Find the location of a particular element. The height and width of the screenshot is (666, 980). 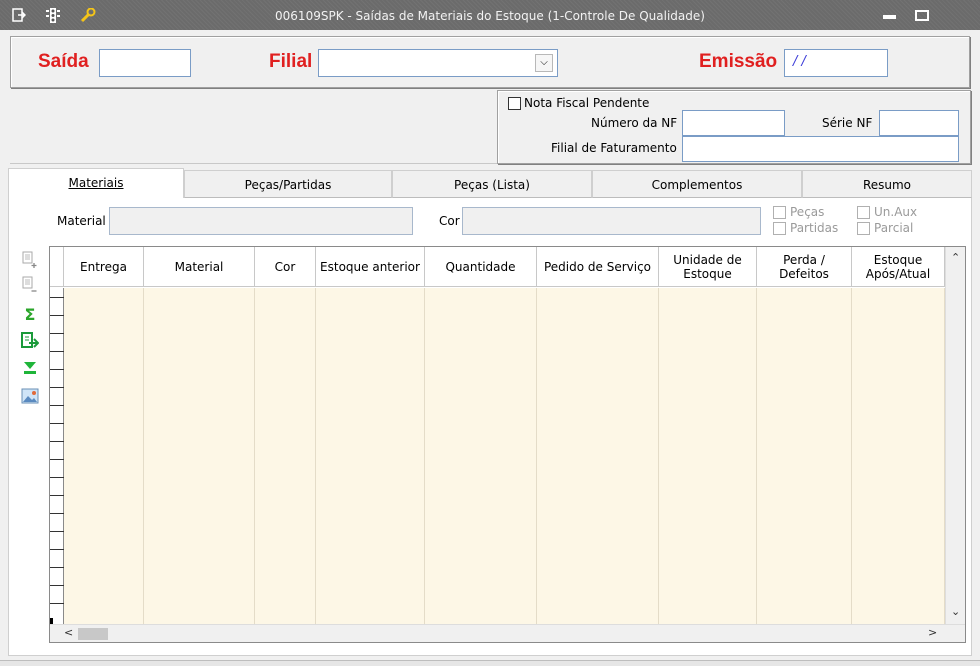

serie-nf-input is located at coordinates (919, 123).